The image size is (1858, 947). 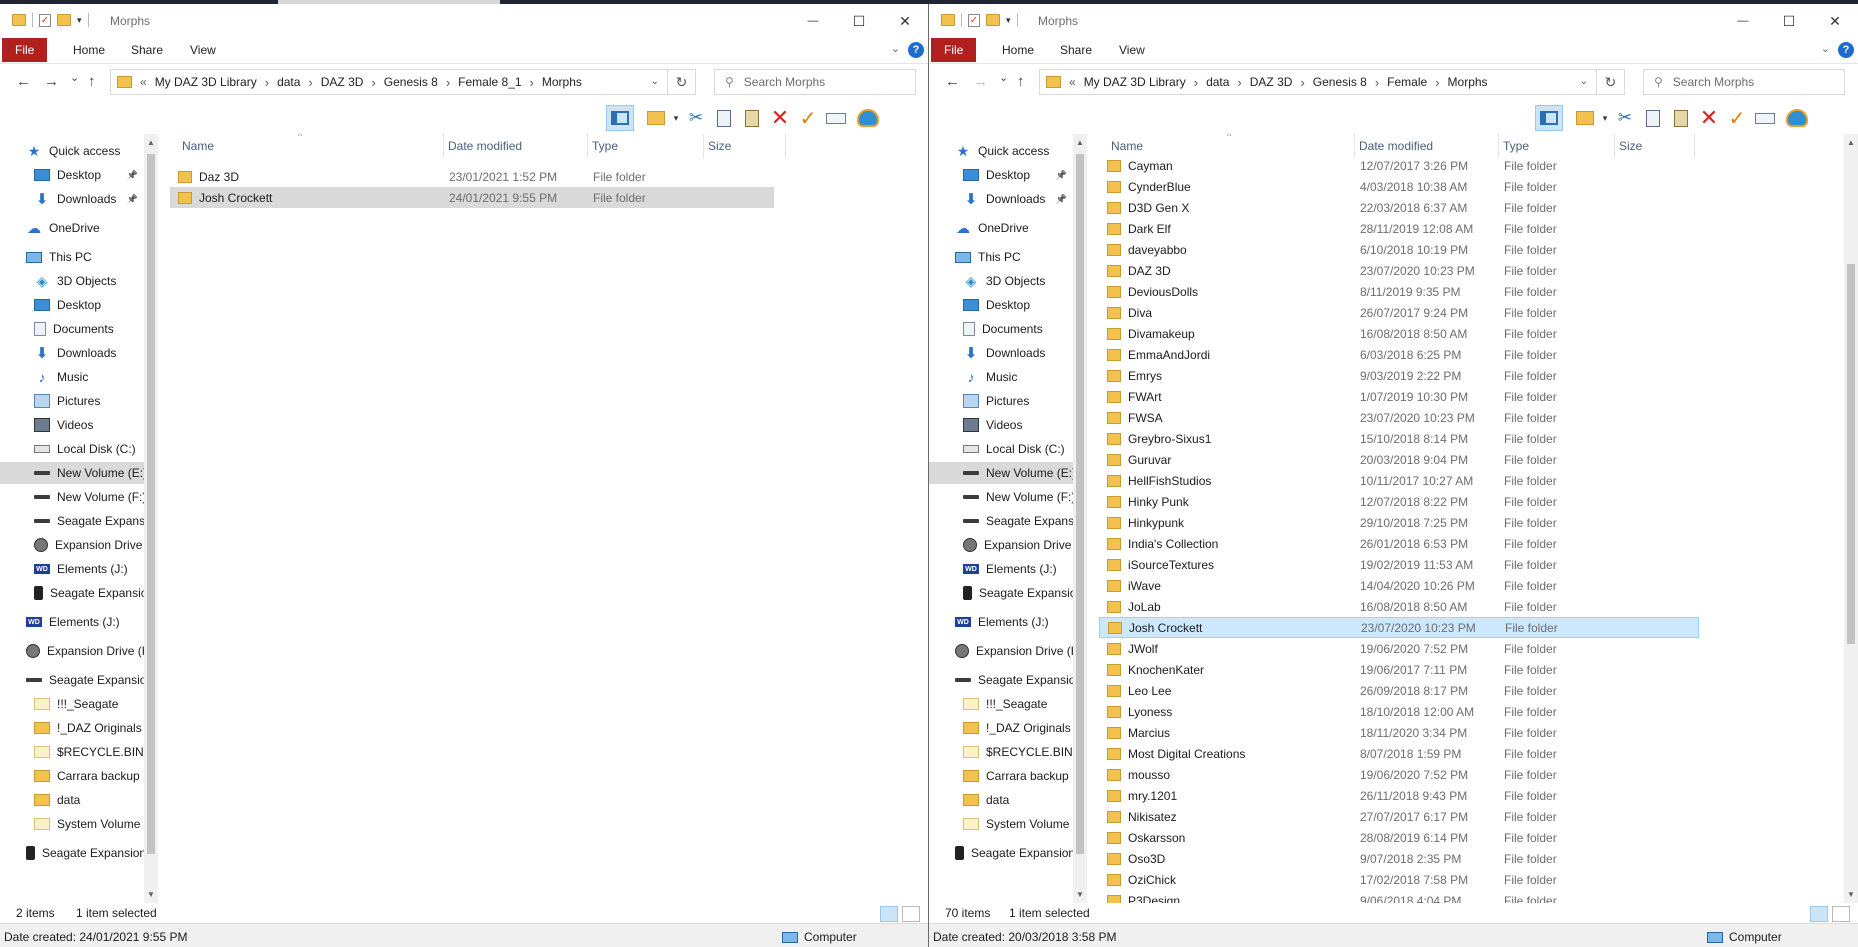 I want to click on file-row: Guruvar 20/03/2018 9:04 PM File folder, so click(x=1399, y=459).